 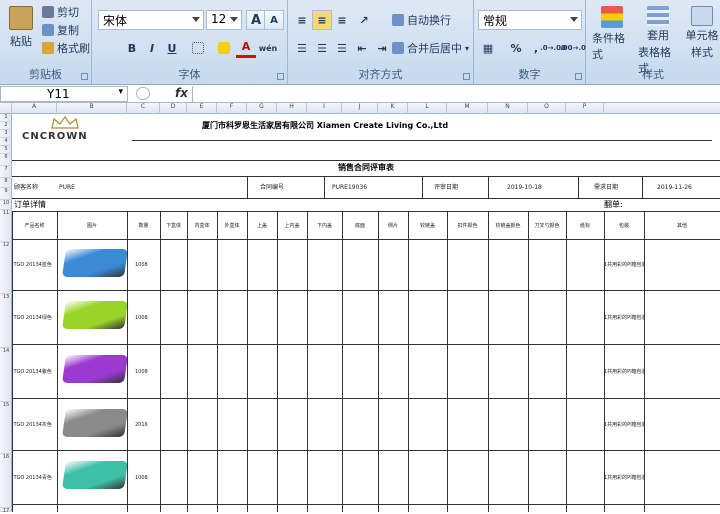 I want to click on percent-button: %, so click(x=516, y=48).